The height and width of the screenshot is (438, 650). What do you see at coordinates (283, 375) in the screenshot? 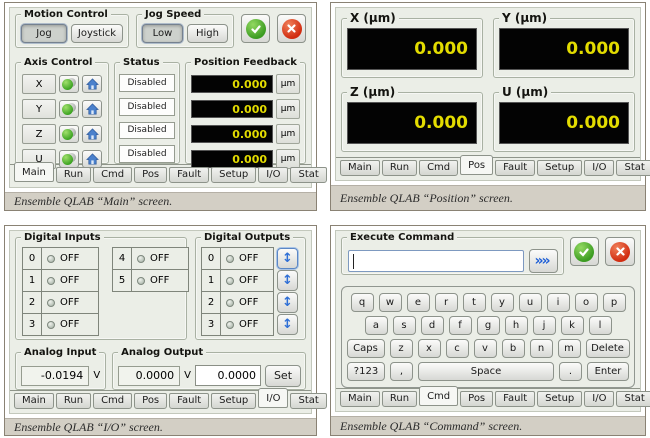
I see `set-button: Set` at bounding box center [283, 375].